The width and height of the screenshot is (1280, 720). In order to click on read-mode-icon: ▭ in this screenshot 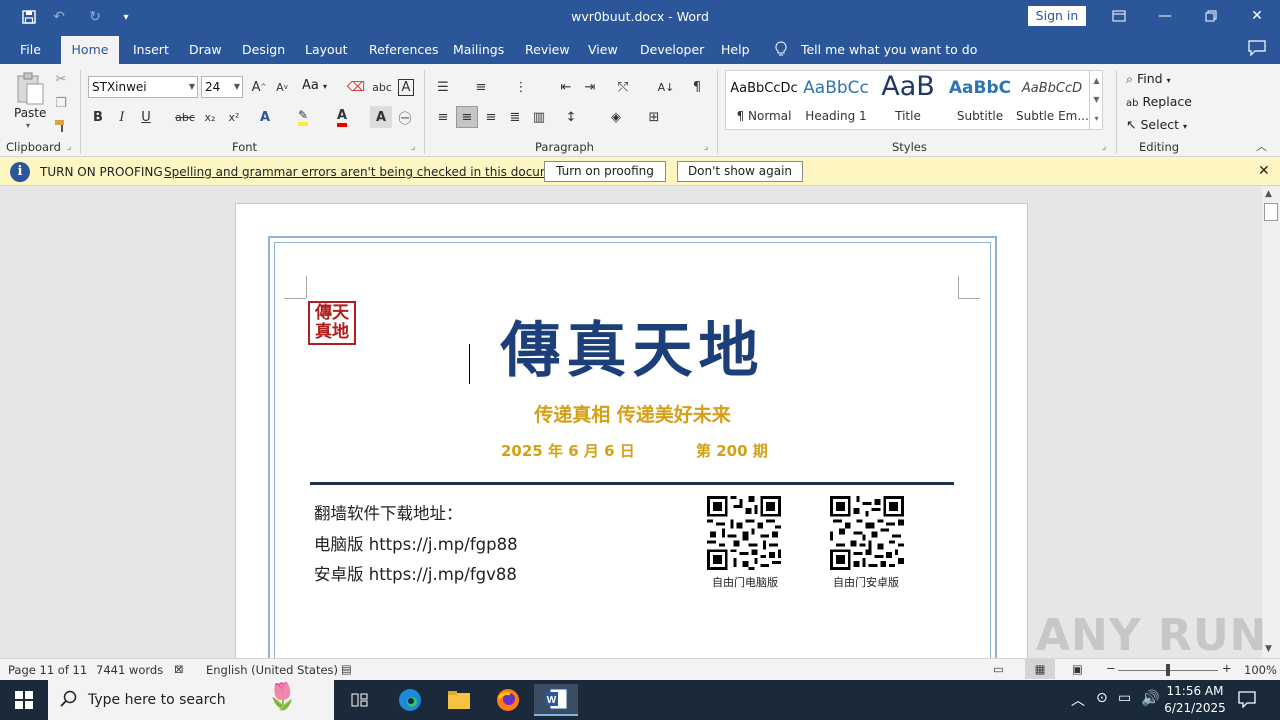, I will do `click(998, 669)`.